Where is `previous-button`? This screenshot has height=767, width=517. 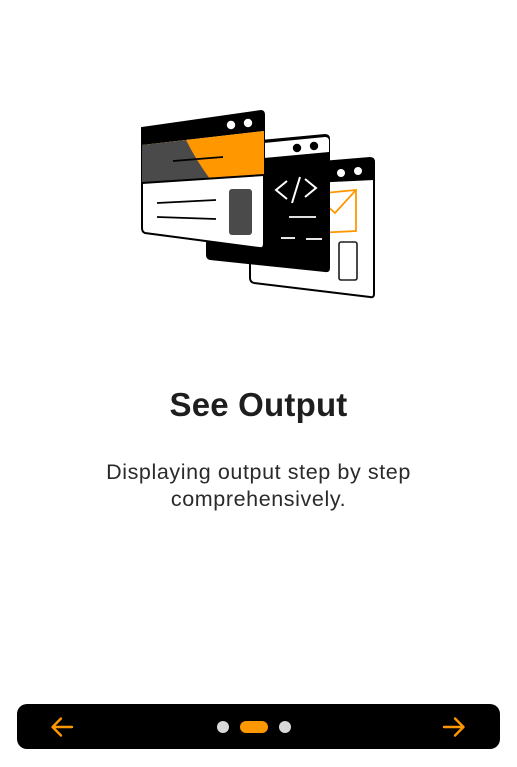
previous-button is located at coordinates (62, 727).